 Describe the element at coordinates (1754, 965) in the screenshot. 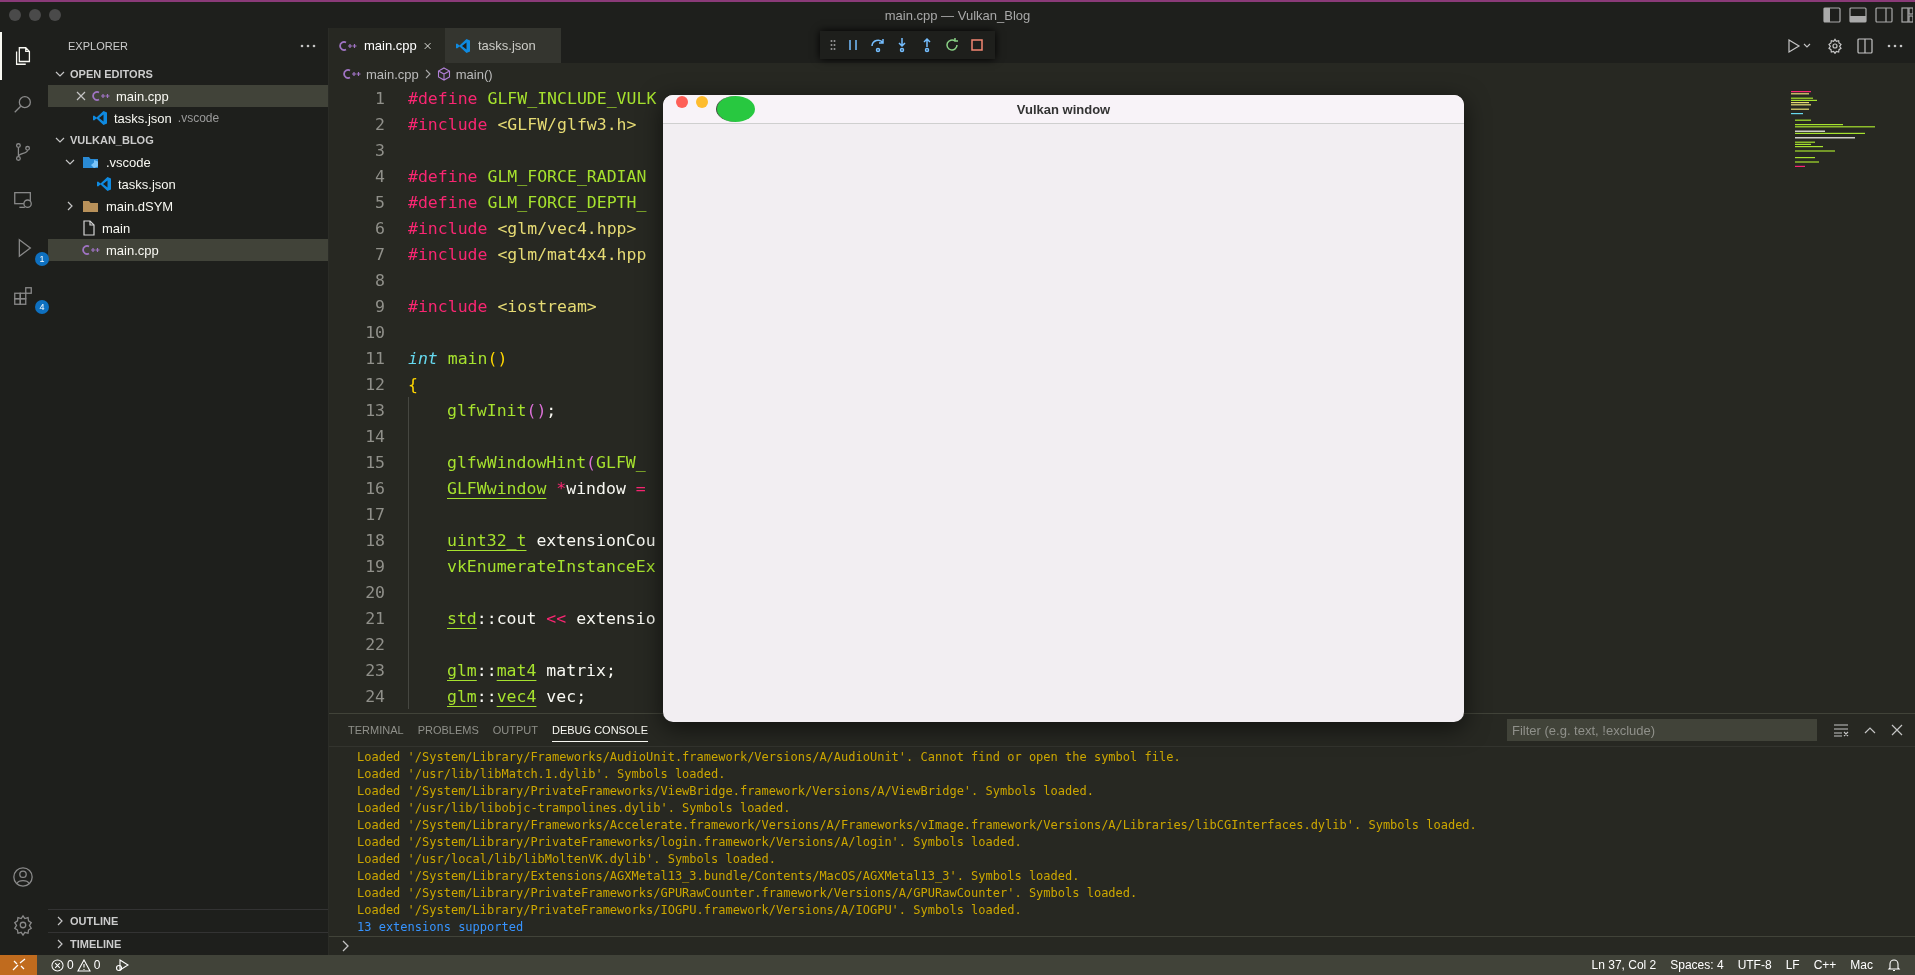

I see `status-item: UTF-8` at that location.